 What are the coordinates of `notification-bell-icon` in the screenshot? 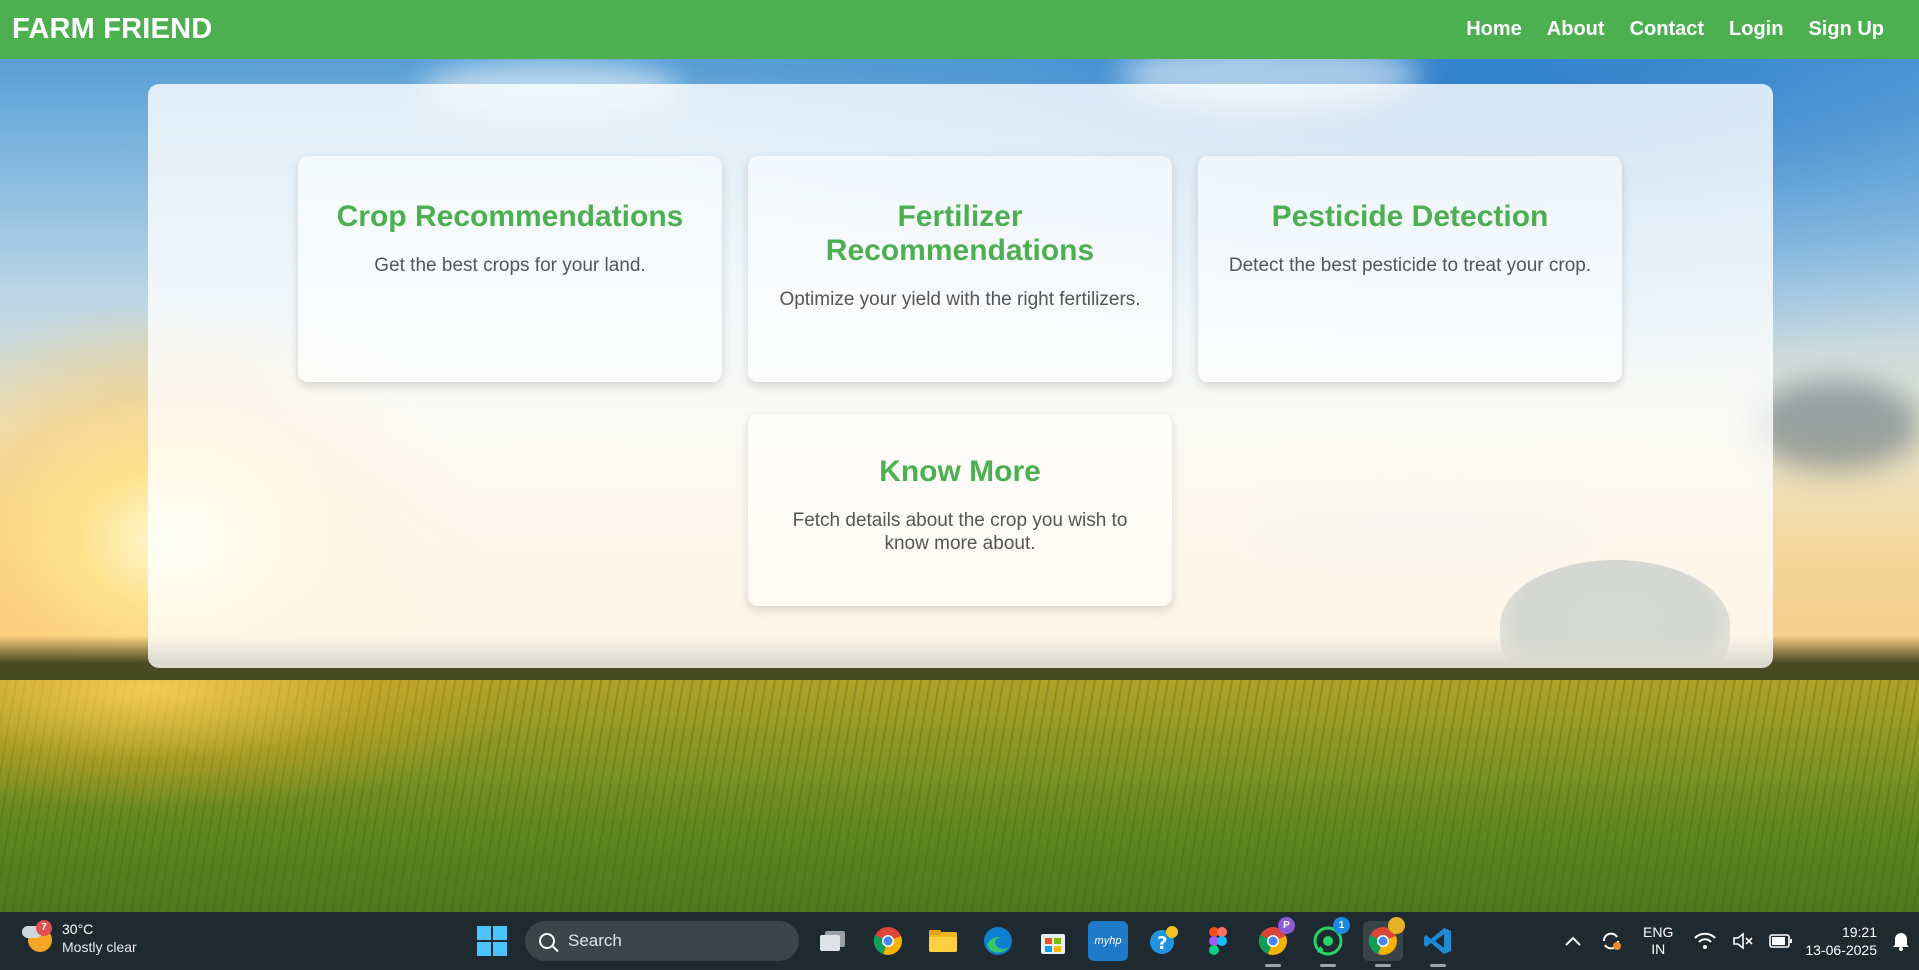 It's located at (1901, 941).